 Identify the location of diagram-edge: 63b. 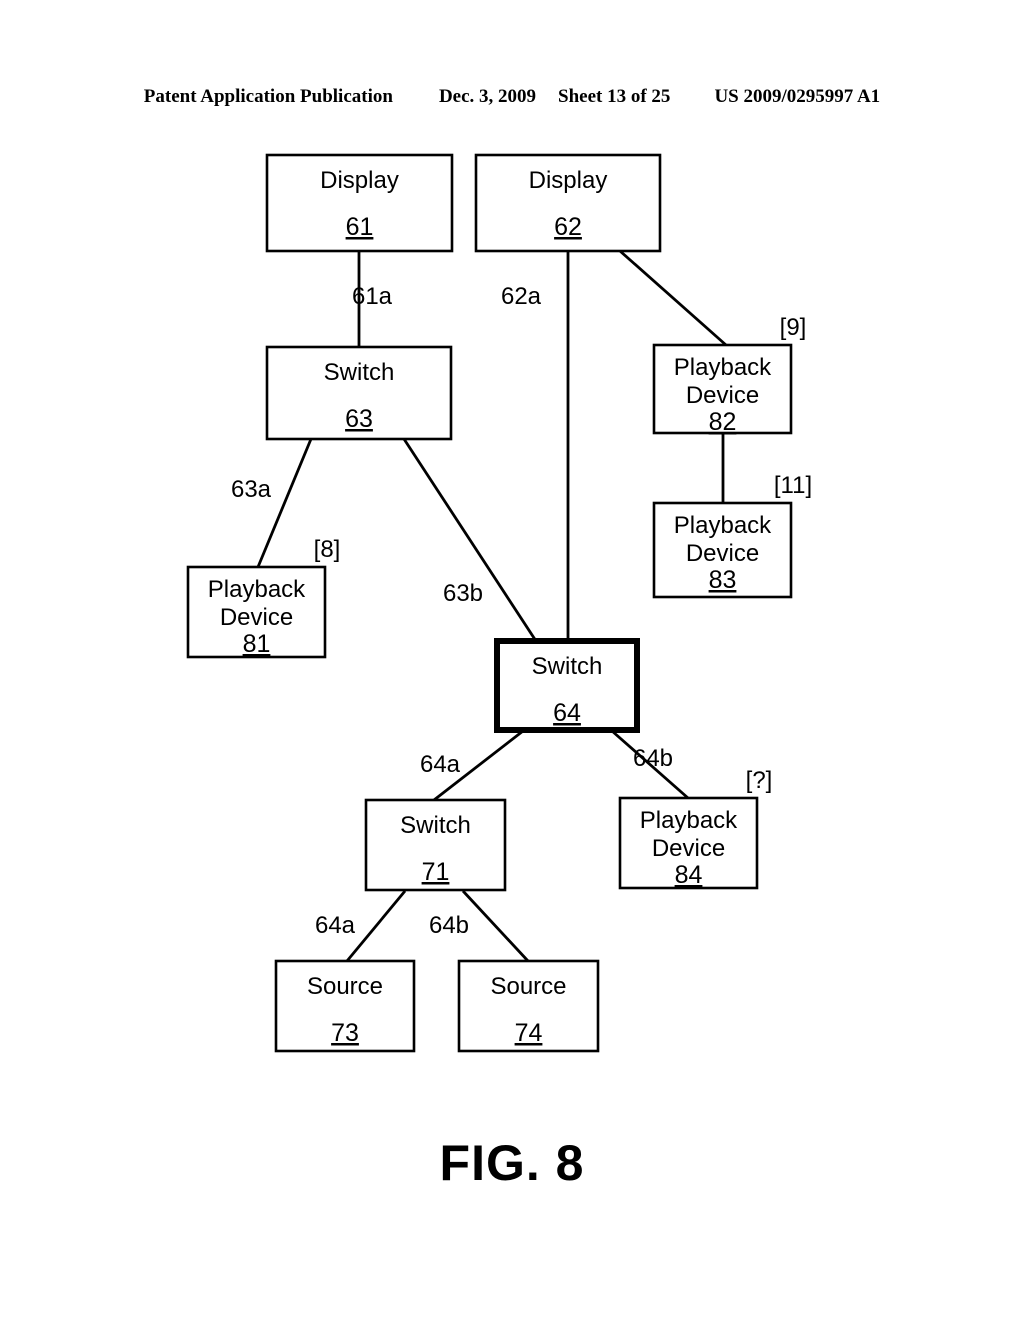
(470, 540).